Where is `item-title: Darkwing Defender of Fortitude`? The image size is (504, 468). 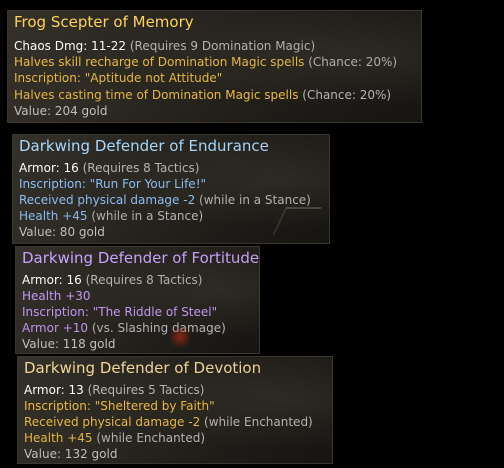
item-title: Darkwing Defender of Fortitude is located at coordinates (141, 258).